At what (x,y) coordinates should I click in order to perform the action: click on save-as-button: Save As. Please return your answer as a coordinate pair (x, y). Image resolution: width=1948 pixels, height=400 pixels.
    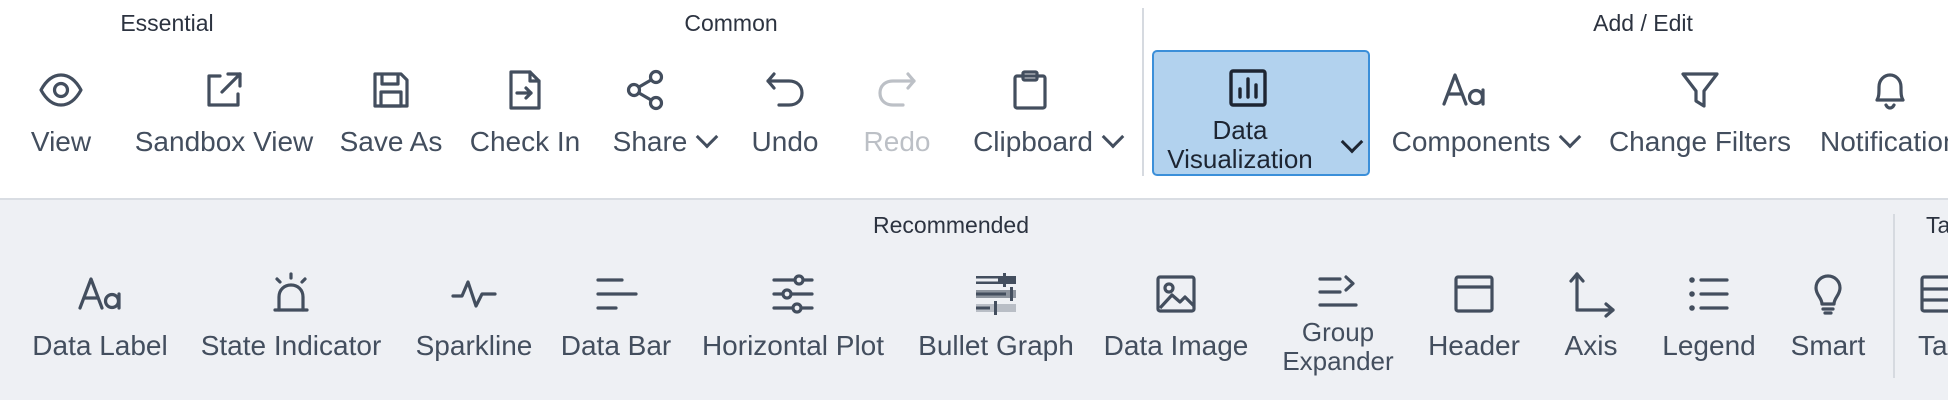
    Looking at the image, I should click on (391, 112).